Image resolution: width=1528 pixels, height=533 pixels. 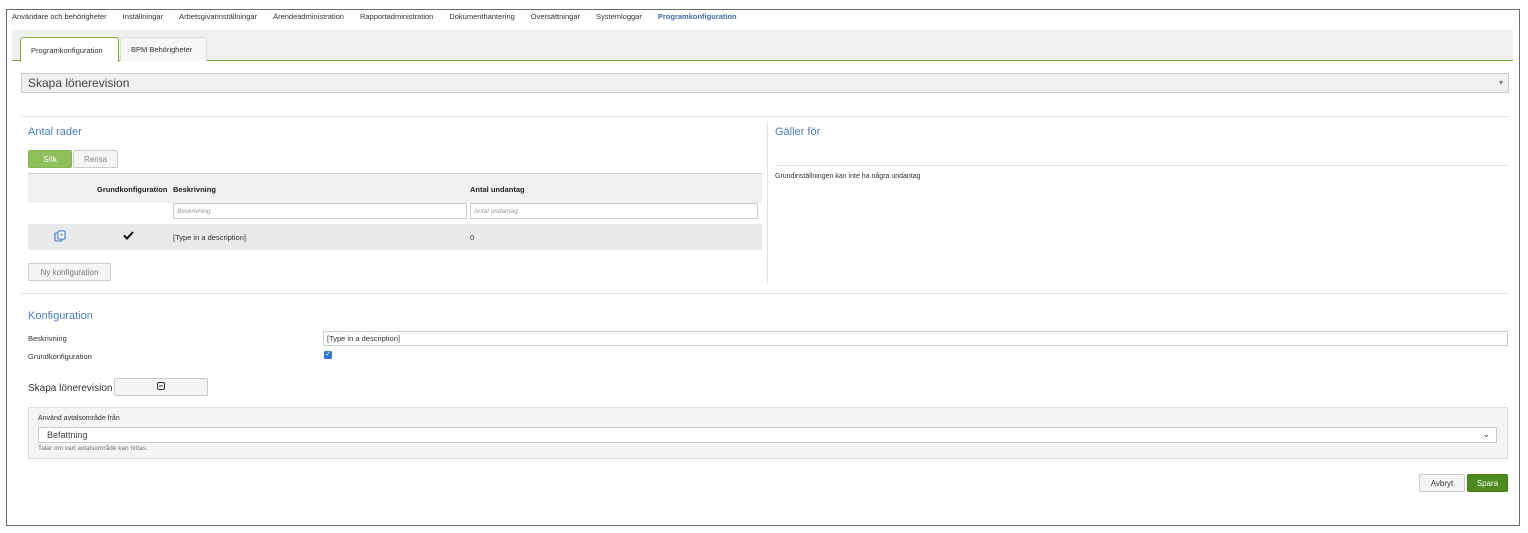 What do you see at coordinates (209, 237) in the screenshot?
I see `row-description: [Type in a description]` at bounding box center [209, 237].